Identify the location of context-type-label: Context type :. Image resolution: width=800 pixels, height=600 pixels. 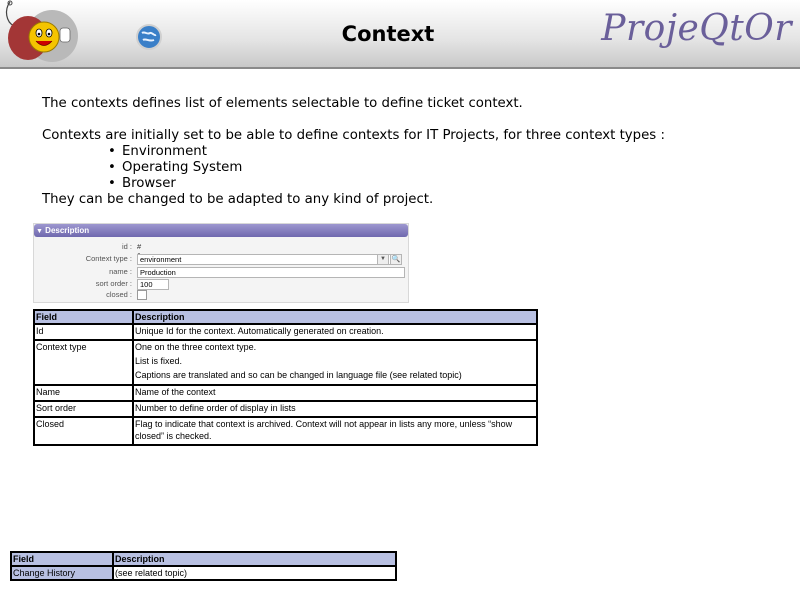
(108, 258).